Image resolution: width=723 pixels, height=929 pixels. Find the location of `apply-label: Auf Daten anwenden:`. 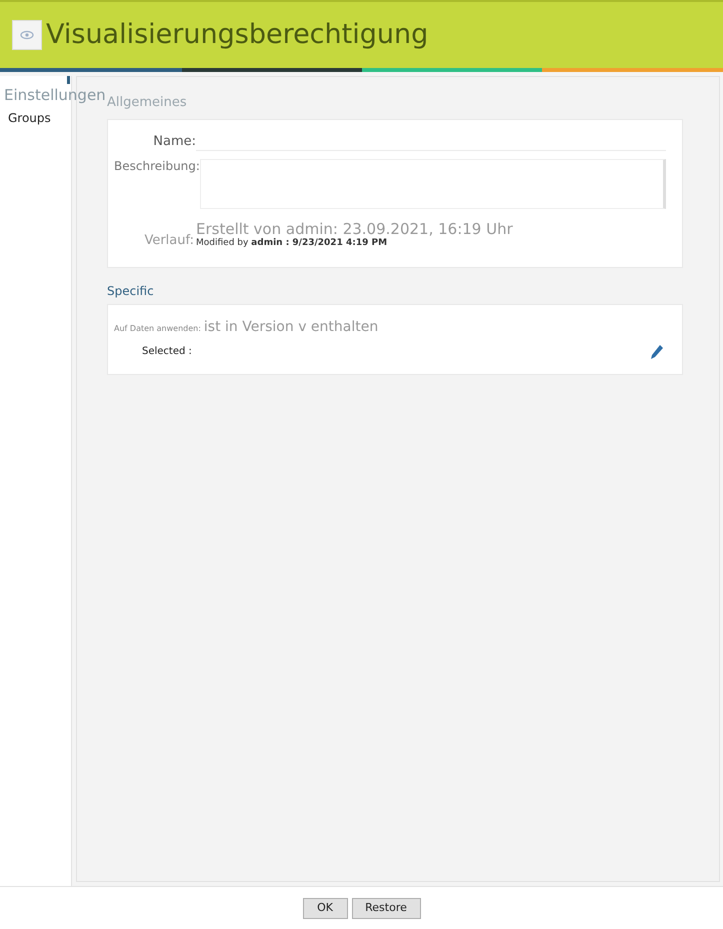

apply-label: Auf Daten anwenden: is located at coordinates (157, 328).